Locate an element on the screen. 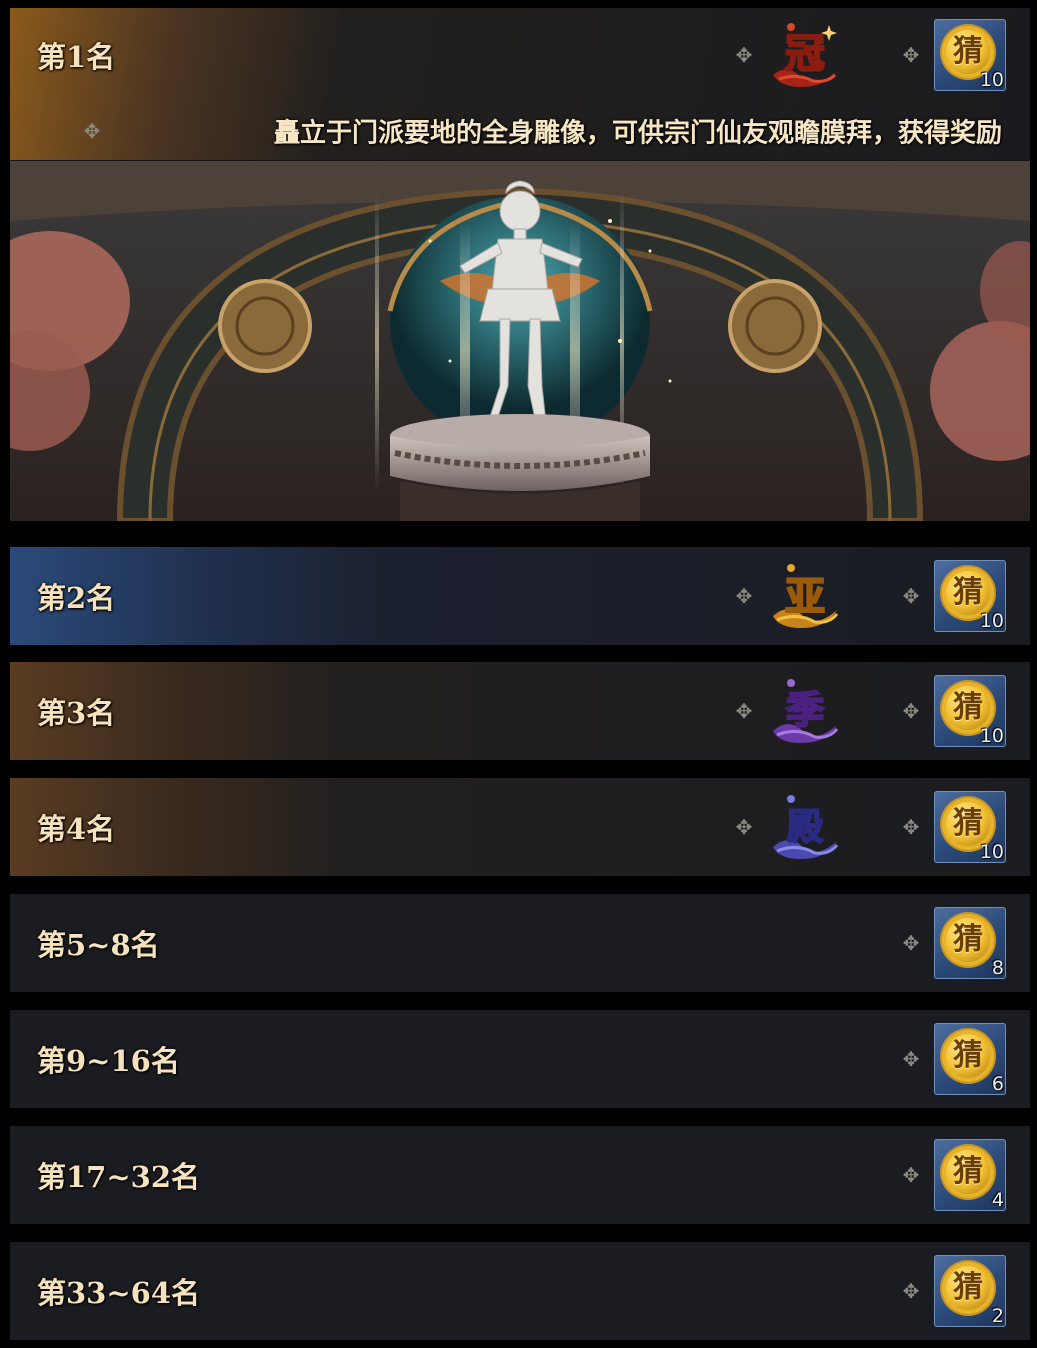 The height and width of the screenshot is (1348, 1037). reward-row-rank-17-32: 第17~32名 ✥ 猜 4 is located at coordinates (520, 1175).